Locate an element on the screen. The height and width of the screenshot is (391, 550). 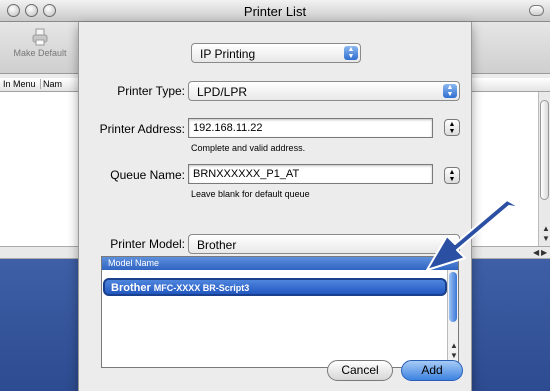
protocol-popup: IP Printing ▲ ▼ is located at coordinates (276, 53).